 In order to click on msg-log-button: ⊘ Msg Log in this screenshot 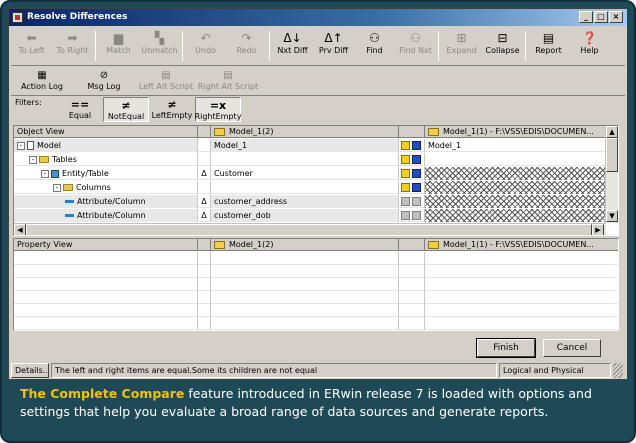, I will do `click(104, 81)`.